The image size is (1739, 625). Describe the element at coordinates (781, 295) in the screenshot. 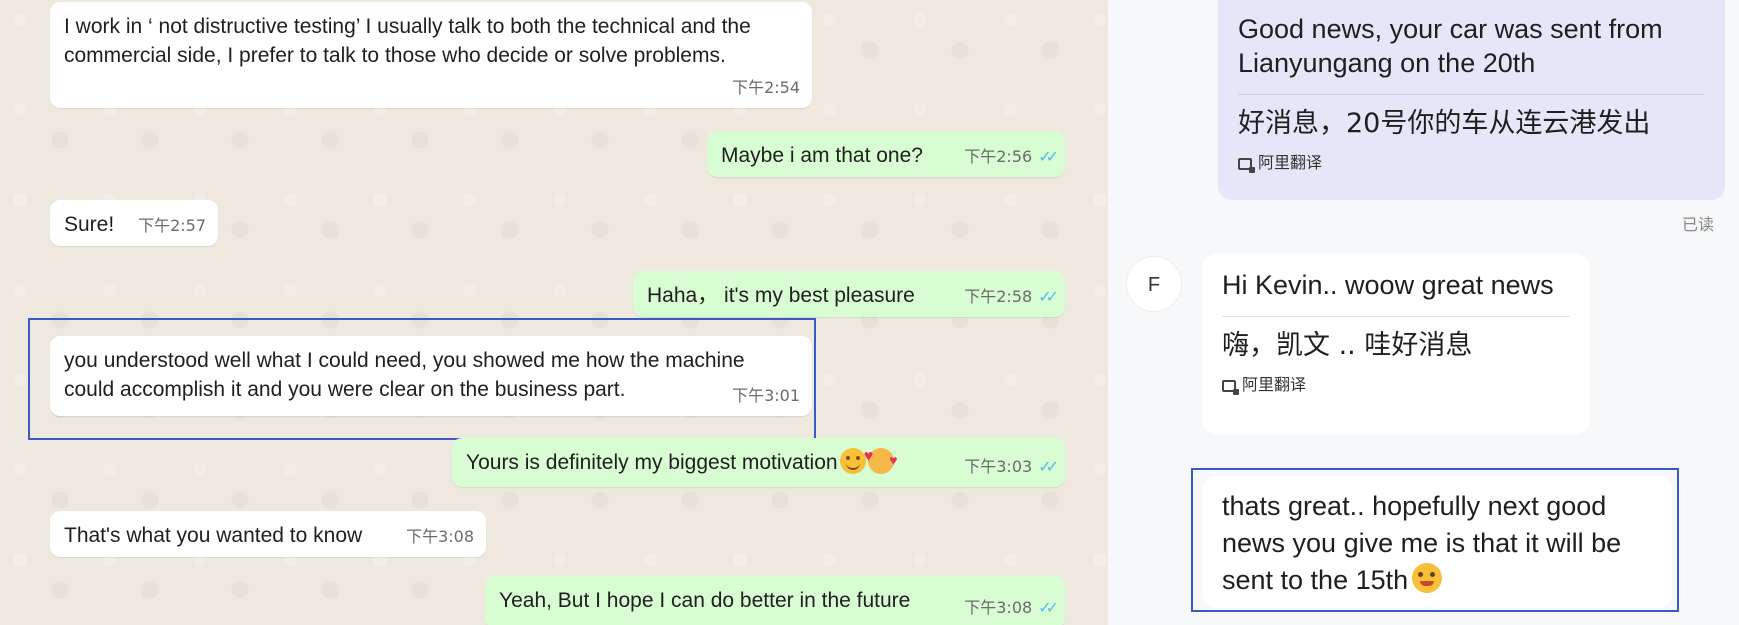

I see `message-text: Haha， it's my best pleasure` at that location.